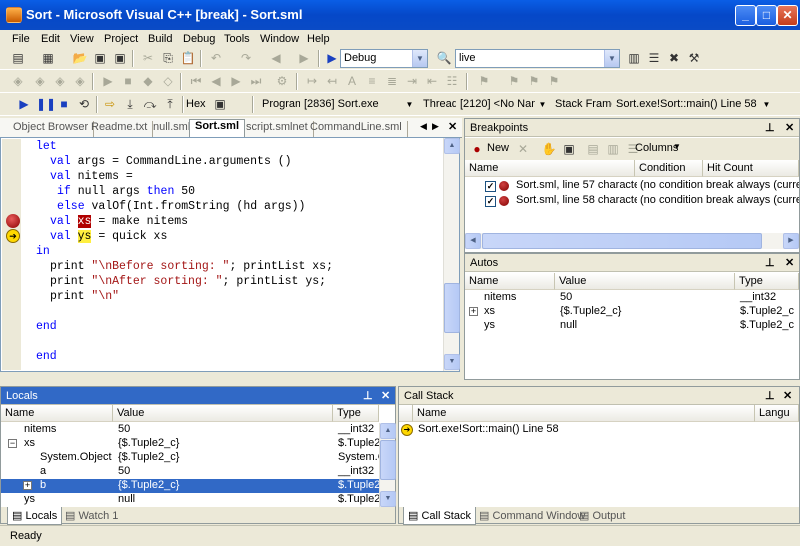  What do you see at coordinates (82, 39) in the screenshot?
I see `menu-view: View` at bounding box center [82, 39].